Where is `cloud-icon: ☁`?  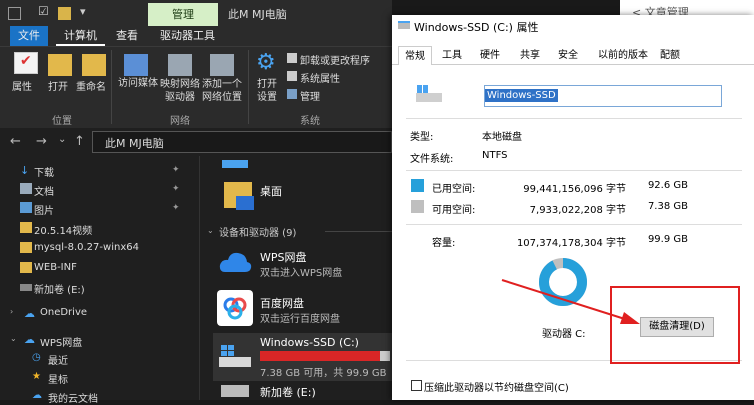
cloud-icon: ☁ is located at coordinates (29, 313).